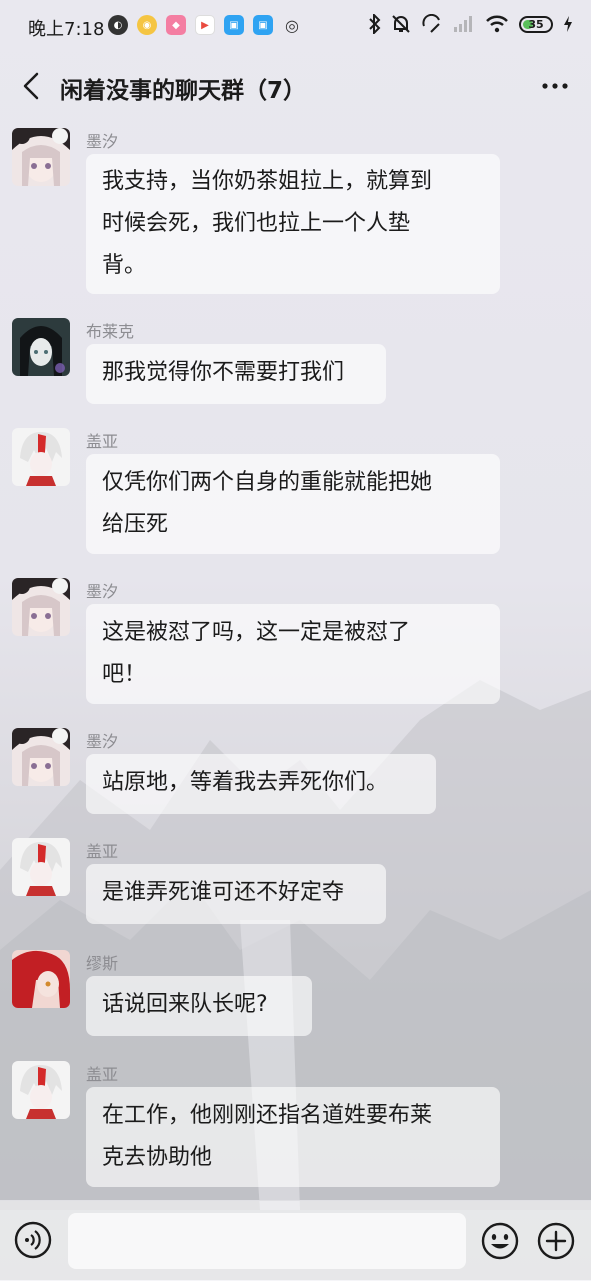 This screenshot has width=591, height=1281. Describe the element at coordinates (293, 504) in the screenshot. I see `message-bubble: 仅凭你们两个自身的重能就能把她 给压死` at that location.